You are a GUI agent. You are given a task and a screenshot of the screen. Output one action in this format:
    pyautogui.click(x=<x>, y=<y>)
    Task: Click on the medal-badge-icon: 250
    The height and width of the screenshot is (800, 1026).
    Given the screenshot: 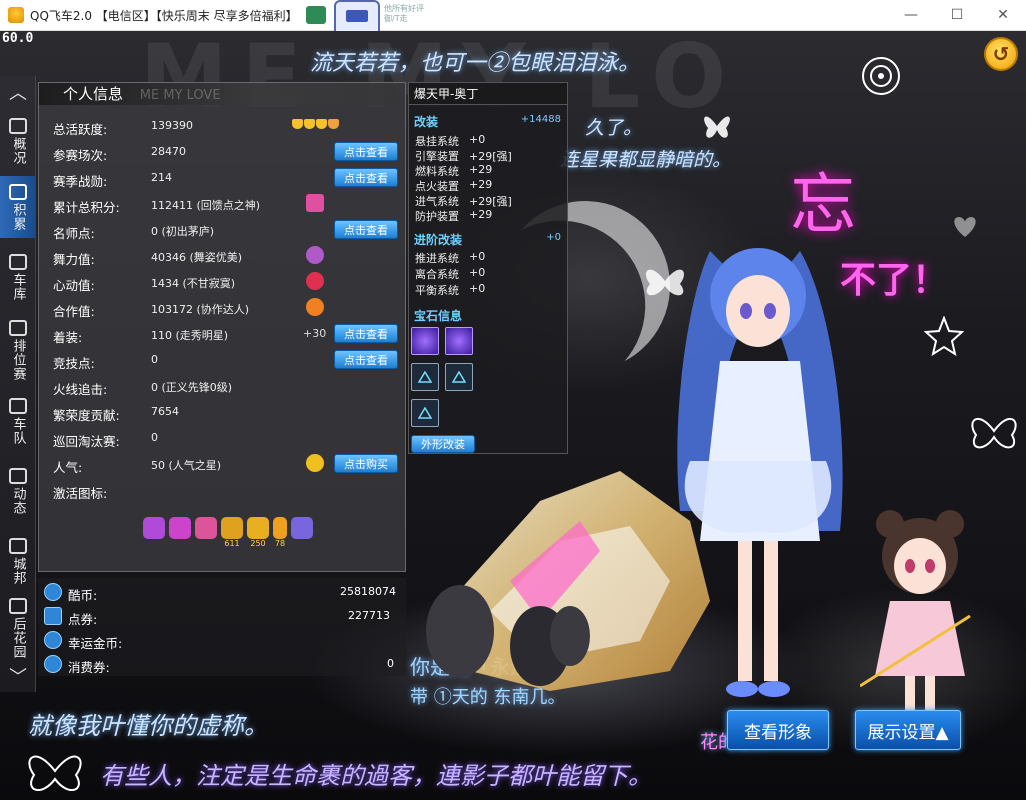 What is the action you would take?
    pyautogui.click(x=258, y=532)
    